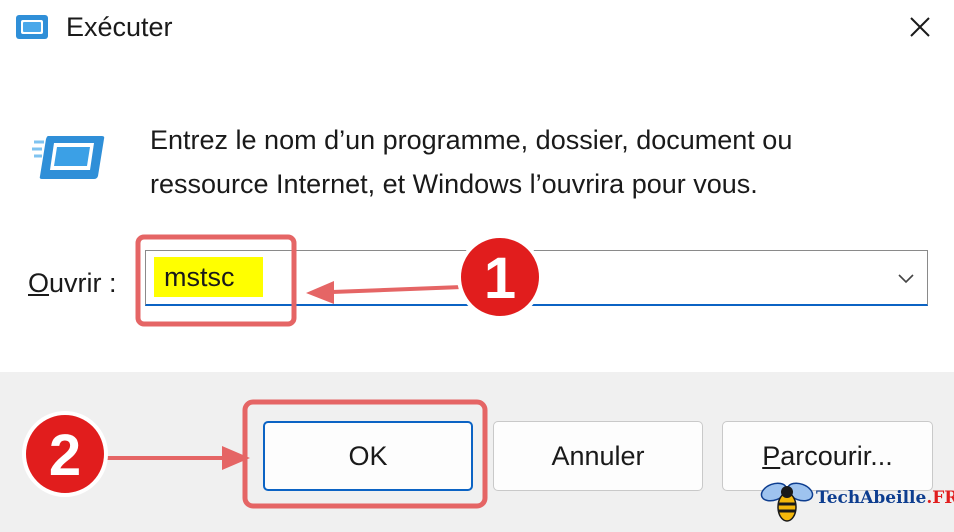 This screenshot has width=954, height=532. Describe the element at coordinates (68, 157) in the screenshot. I see `run-program-icon` at that location.